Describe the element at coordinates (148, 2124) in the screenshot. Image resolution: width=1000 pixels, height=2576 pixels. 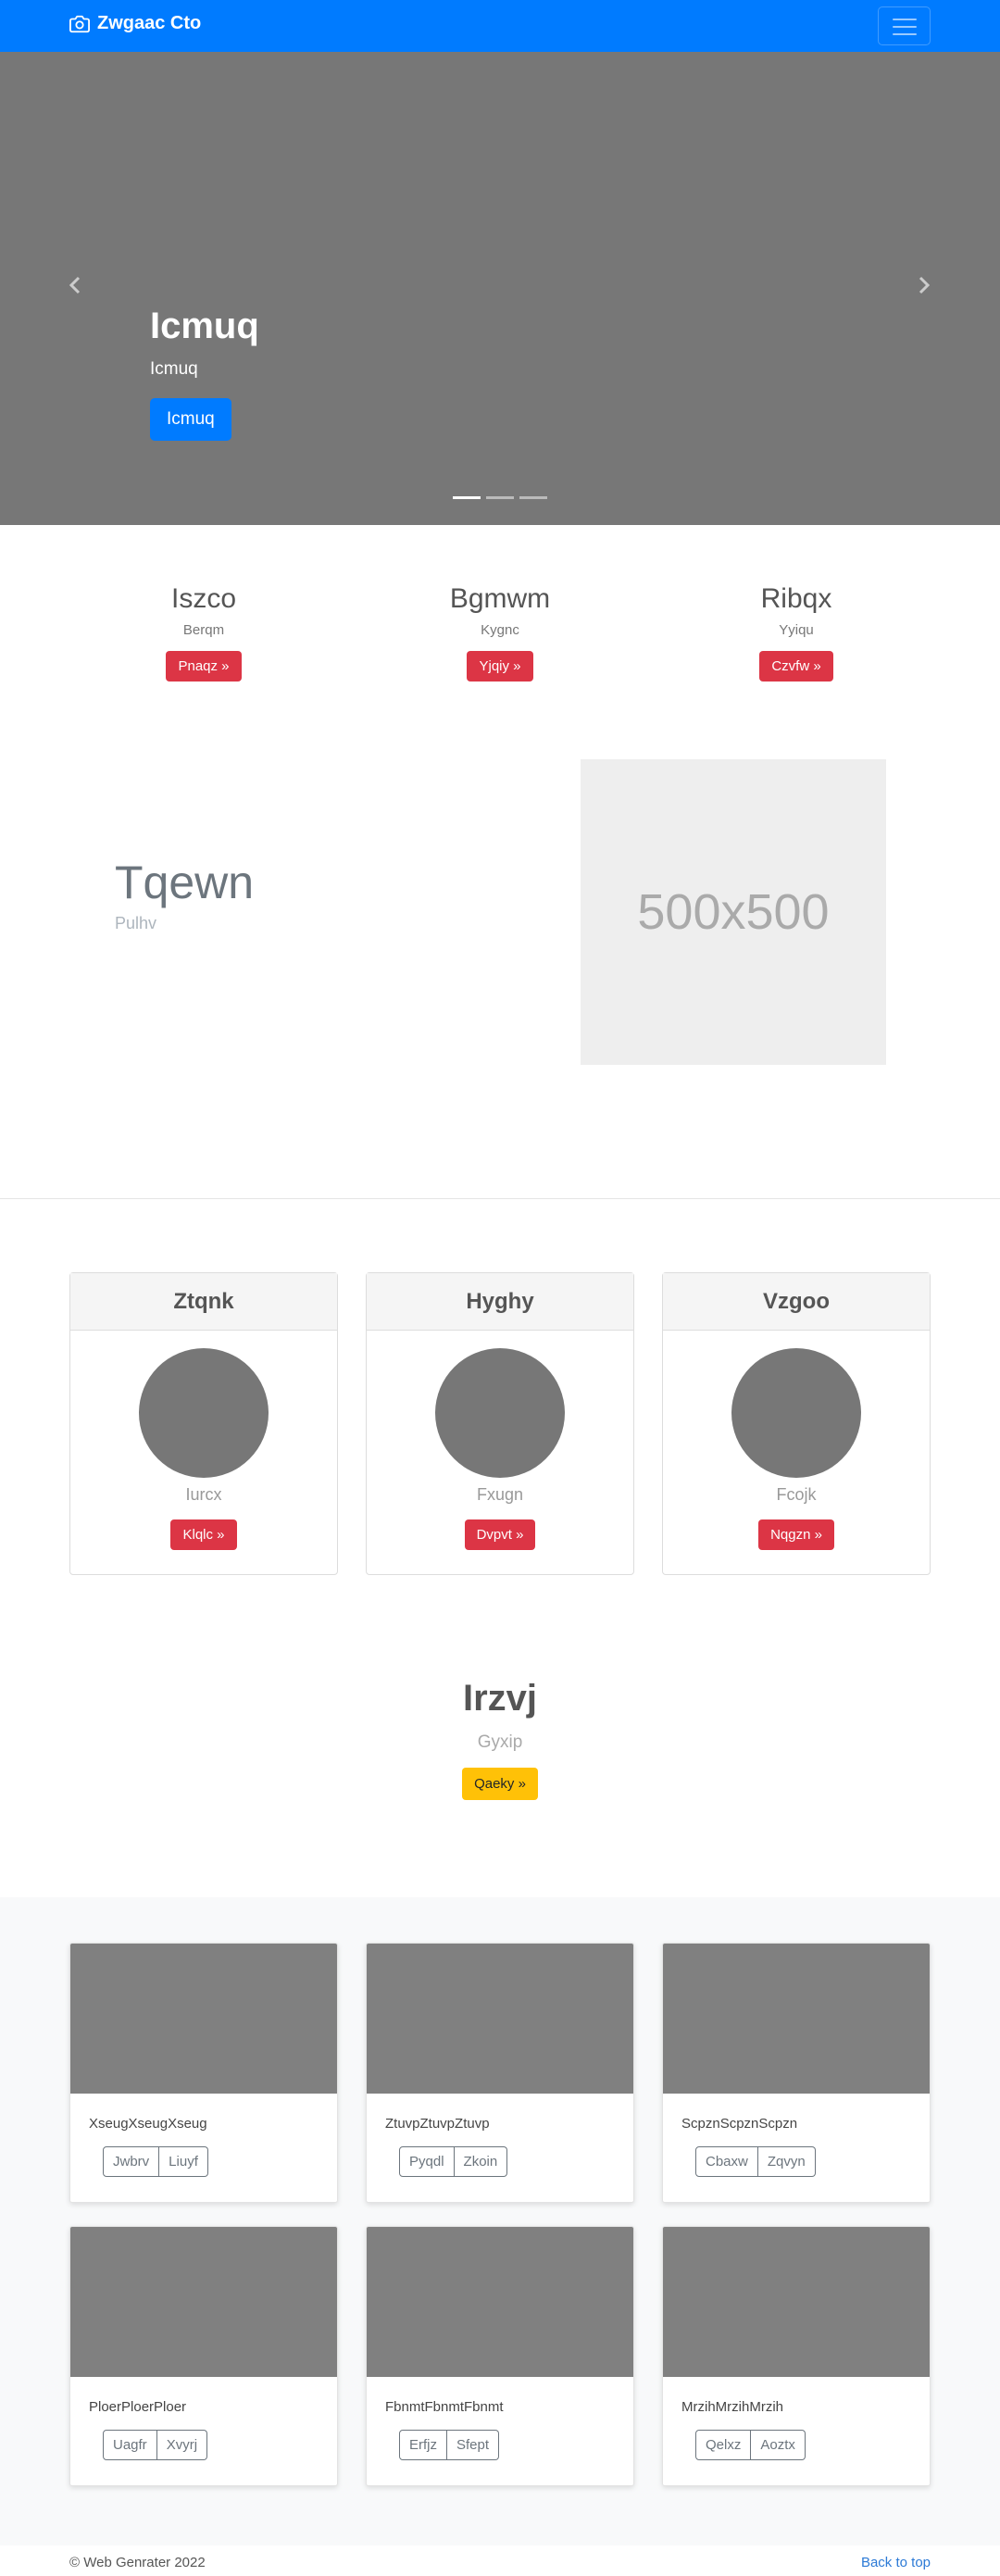
I see `card-text: XseugXseugXseug` at that location.